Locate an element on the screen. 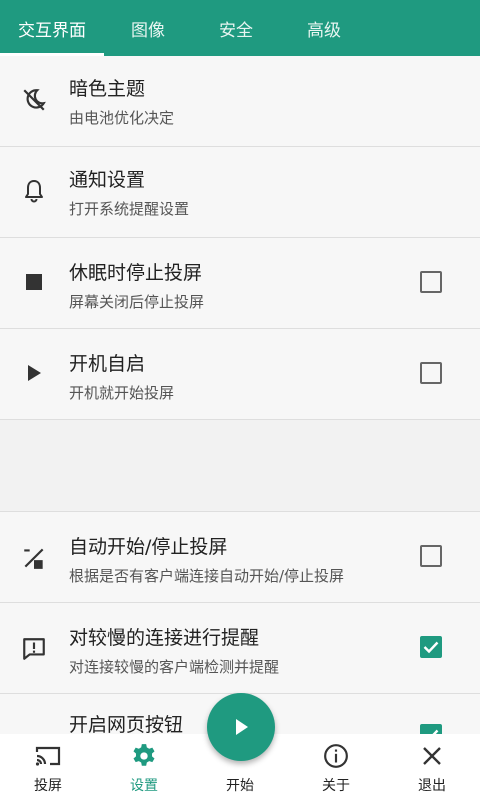 The image size is (480, 800). dark-theme-icon is located at coordinates (34, 100).